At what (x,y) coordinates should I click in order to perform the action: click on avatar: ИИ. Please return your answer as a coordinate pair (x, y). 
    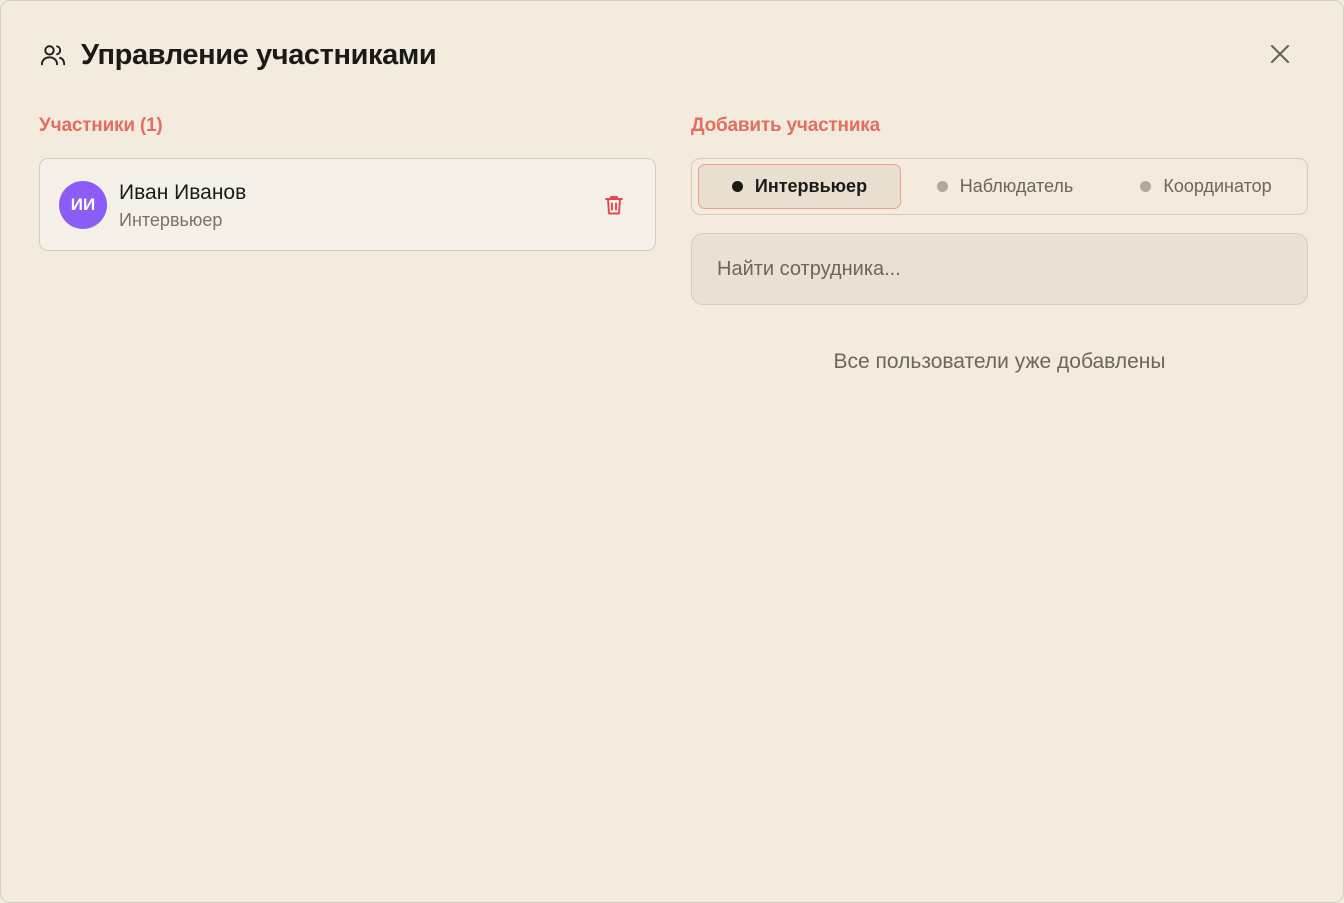
    Looking at the image, I should click on (83, 205).